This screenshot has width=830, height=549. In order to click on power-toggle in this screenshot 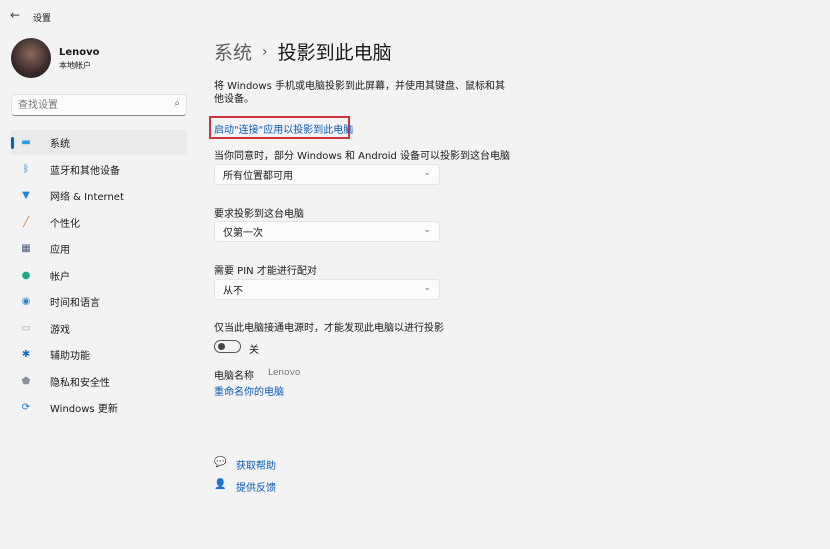, I will do `click(227, 346)`.